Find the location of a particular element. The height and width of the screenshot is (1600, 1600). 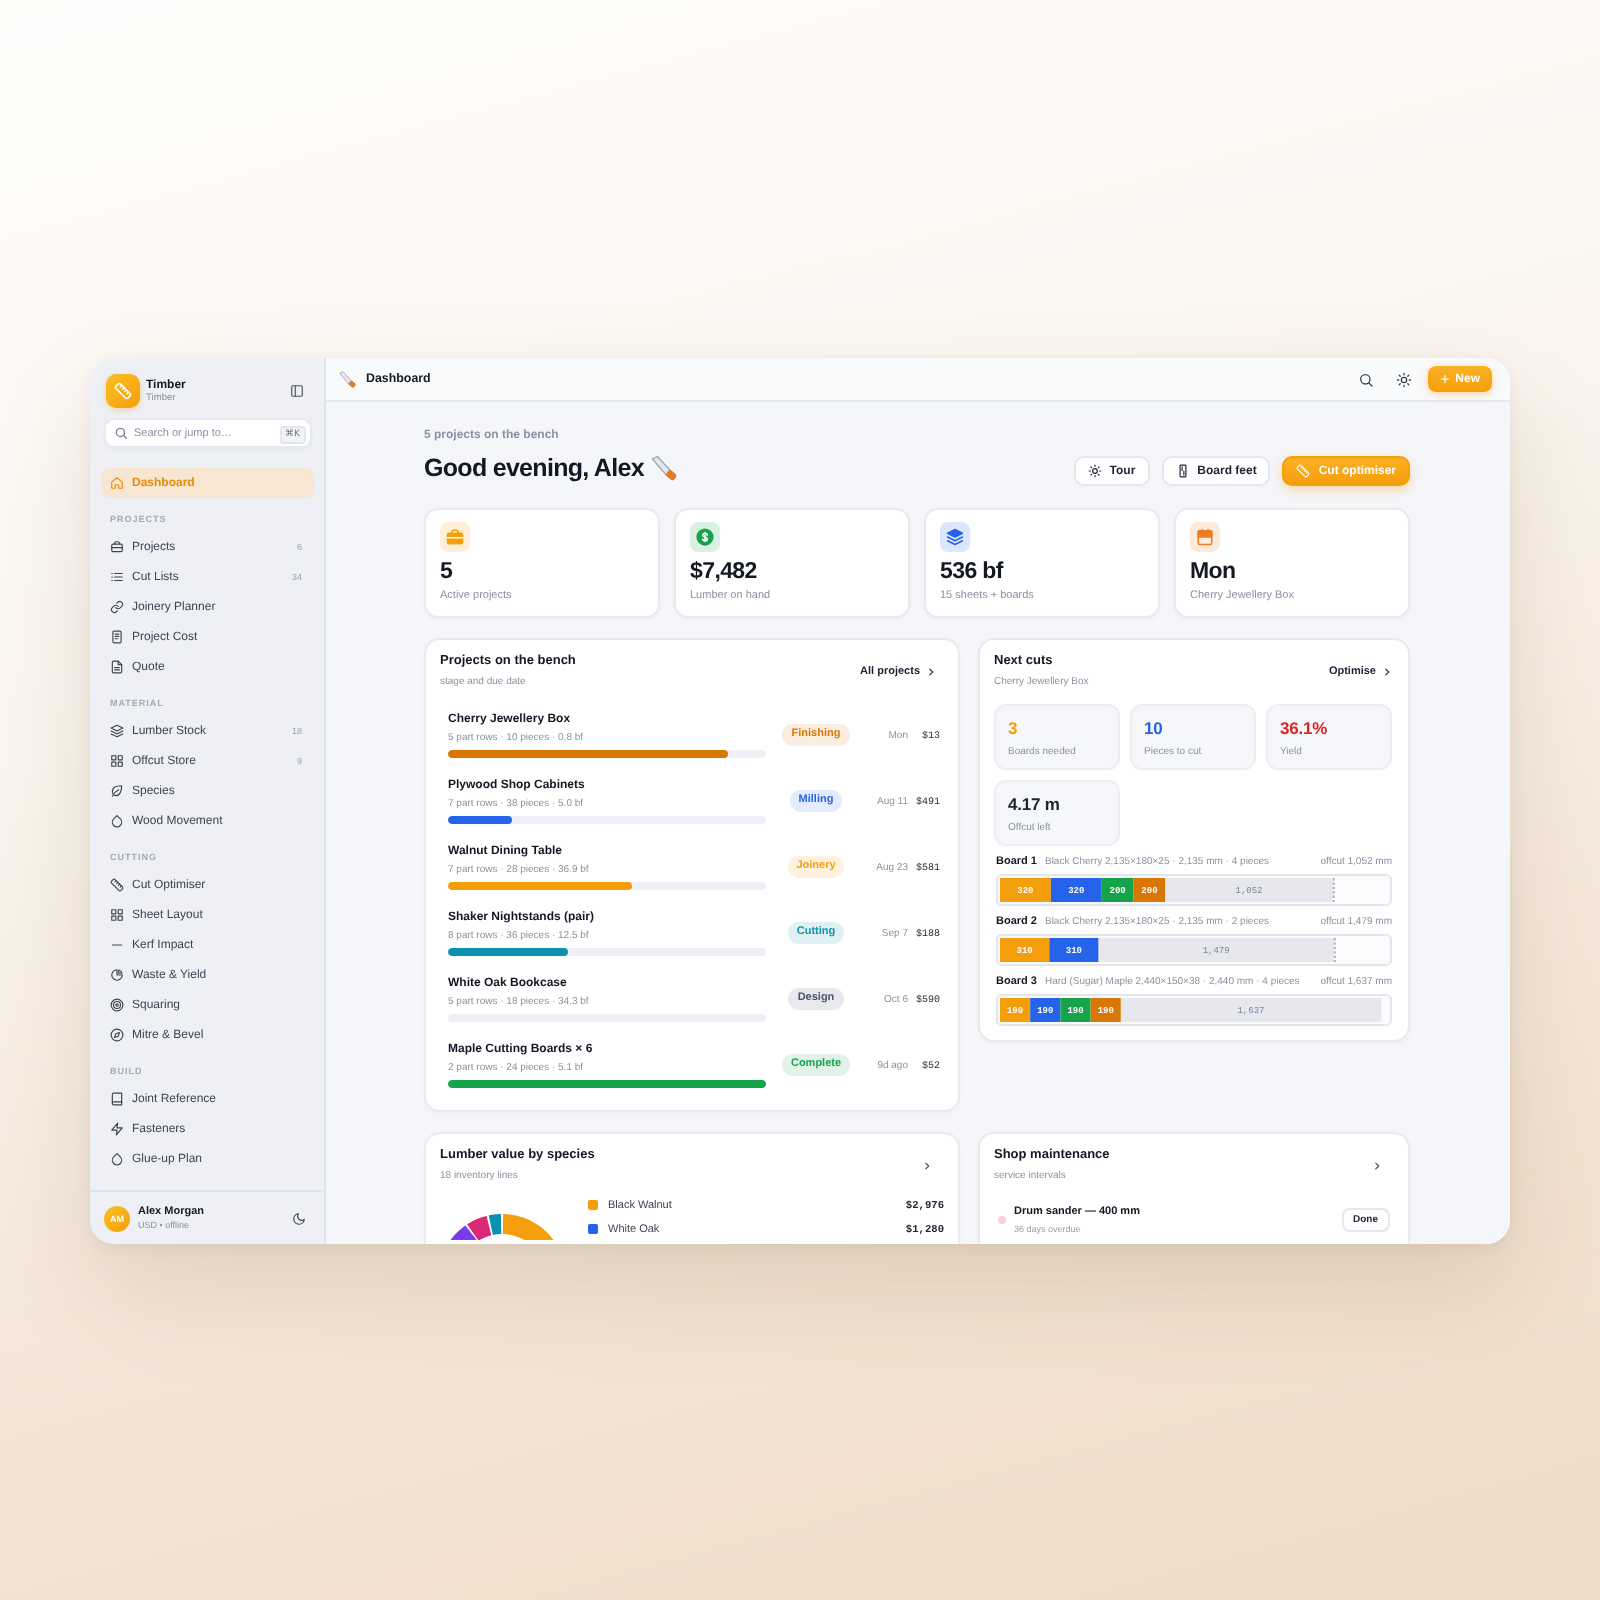

document-icon is located at coordinates (117, 667).